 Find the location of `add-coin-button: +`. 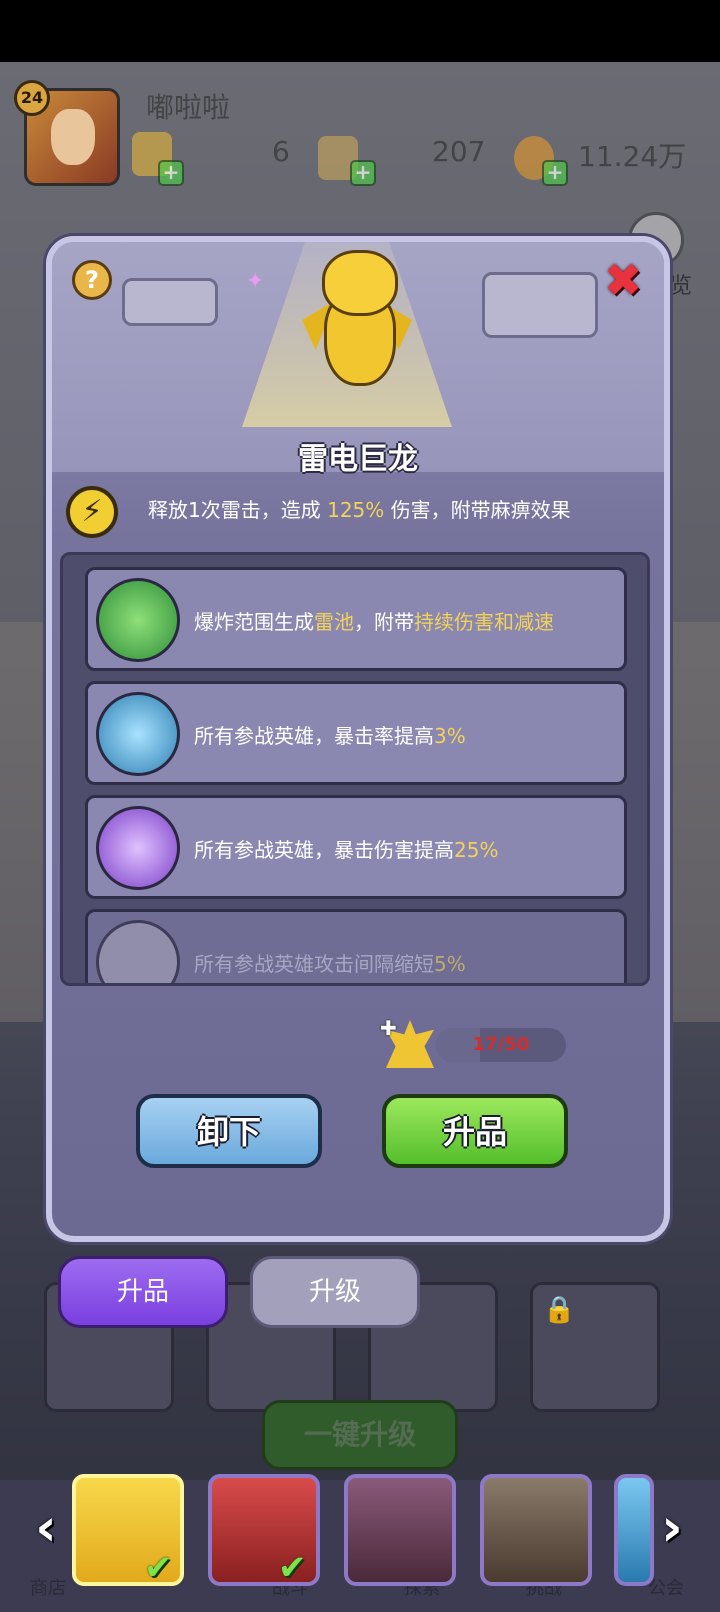

add-coin-button: + is located at coordinates (555, 173).